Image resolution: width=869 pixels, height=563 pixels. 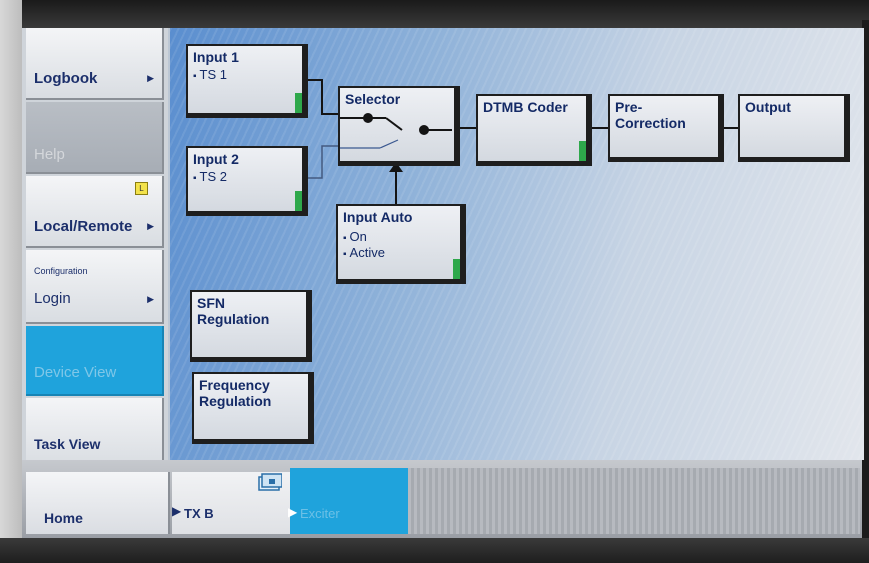 I want to click on breadcrumb-exciter: ▶ Exciter, so click(x=348, y=501).